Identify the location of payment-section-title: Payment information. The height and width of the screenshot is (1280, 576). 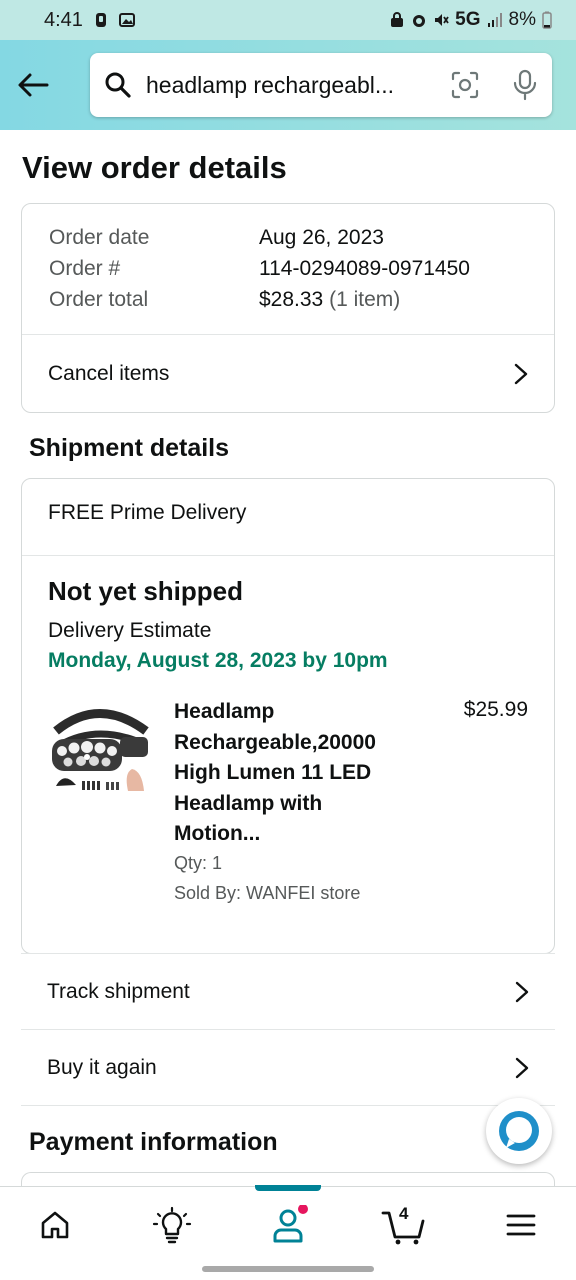
(153, 1142).